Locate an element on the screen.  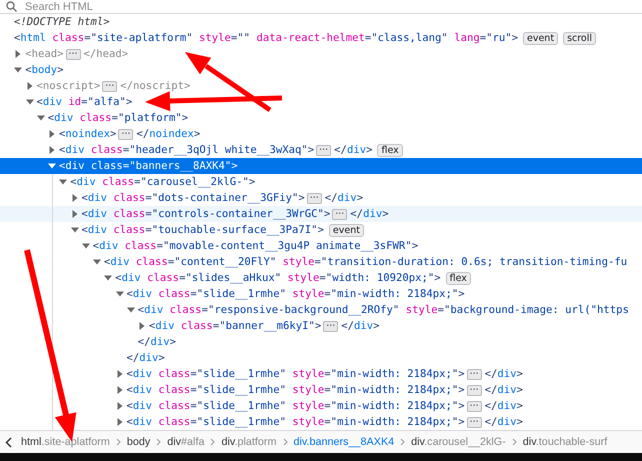
markup-text: <div class="slides__aHkux" style="width: 10920px;"> is located at coordinates (278, 278).